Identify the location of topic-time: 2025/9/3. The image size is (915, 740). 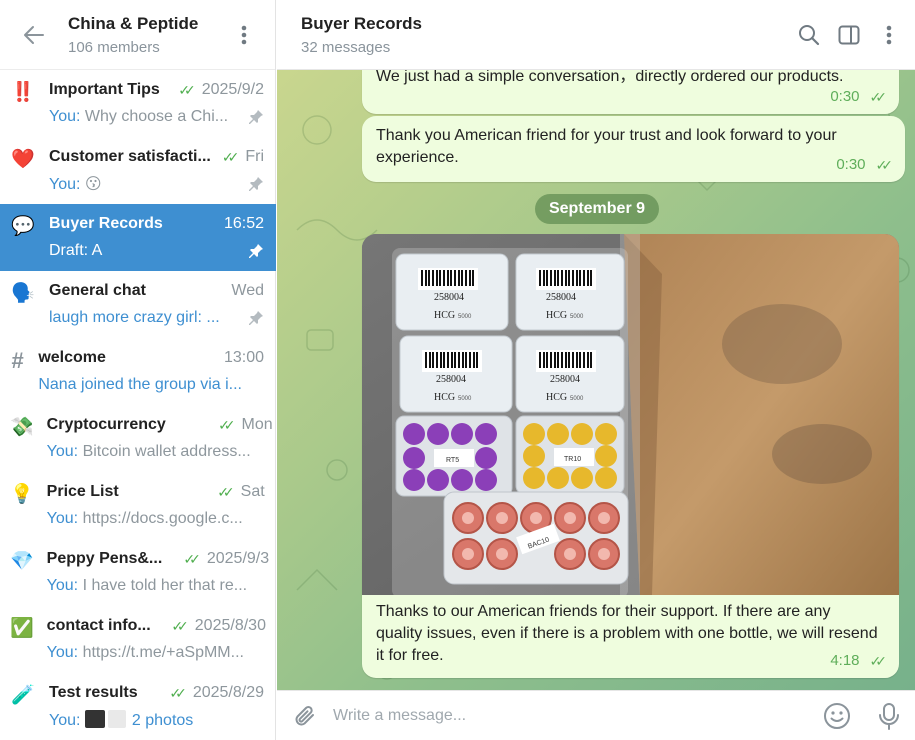
(238, 558).